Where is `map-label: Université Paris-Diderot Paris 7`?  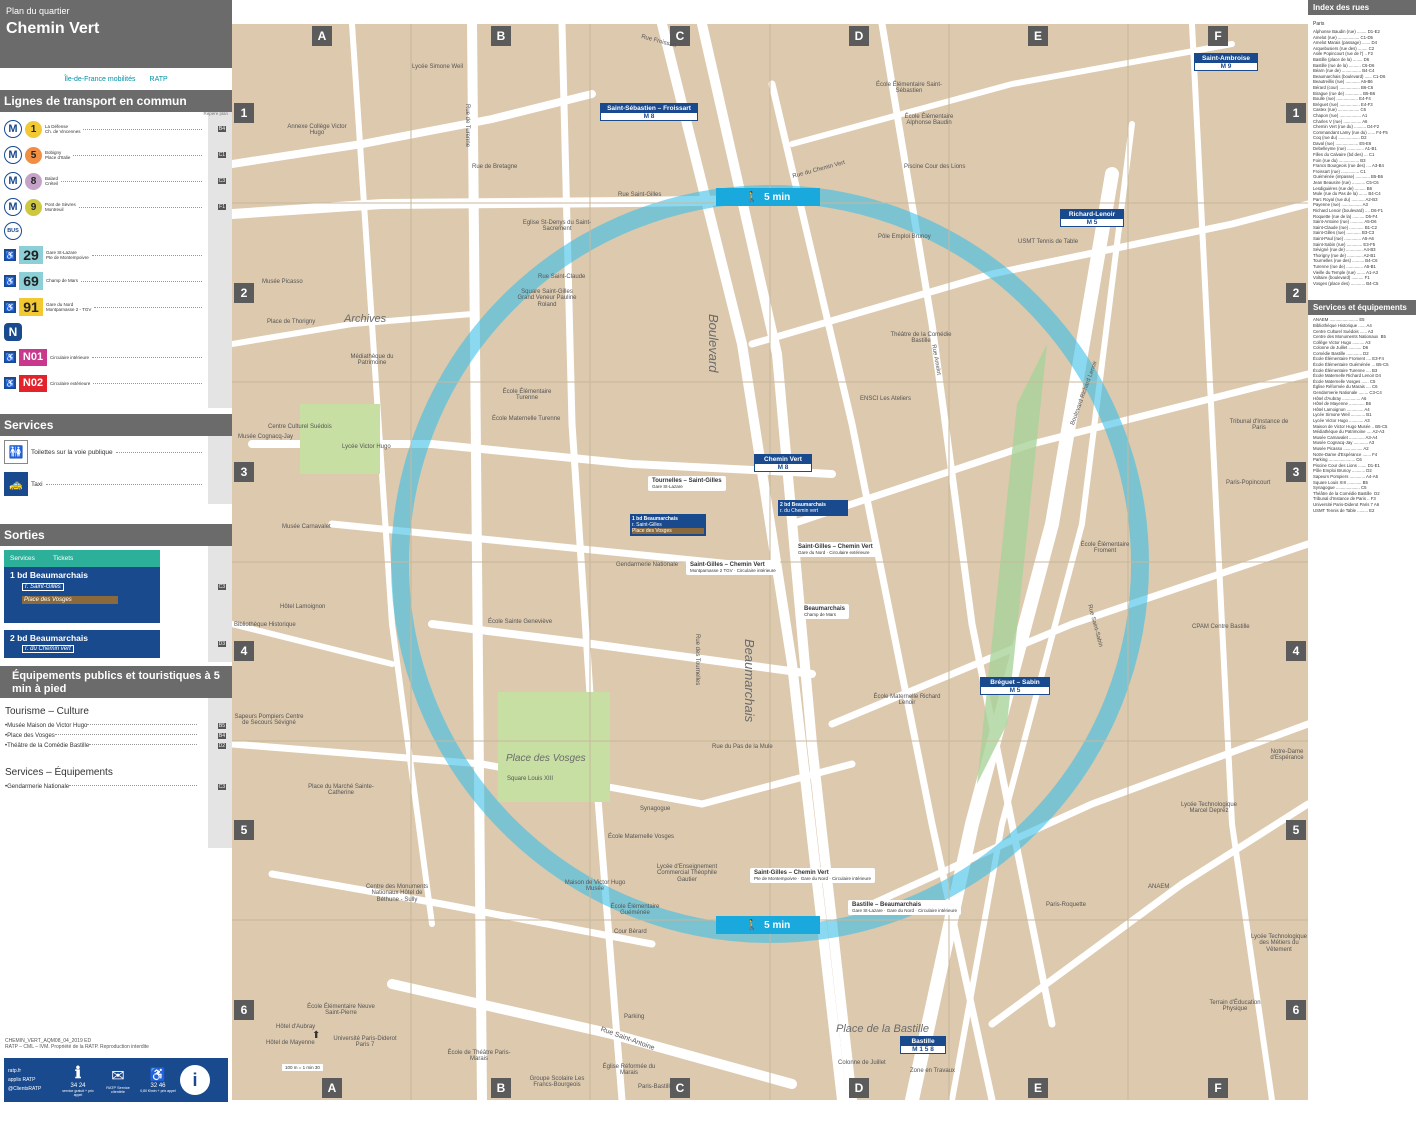
map-label: Université Paris-Diderot Paris 7 is located at coordinates (365, 1042).